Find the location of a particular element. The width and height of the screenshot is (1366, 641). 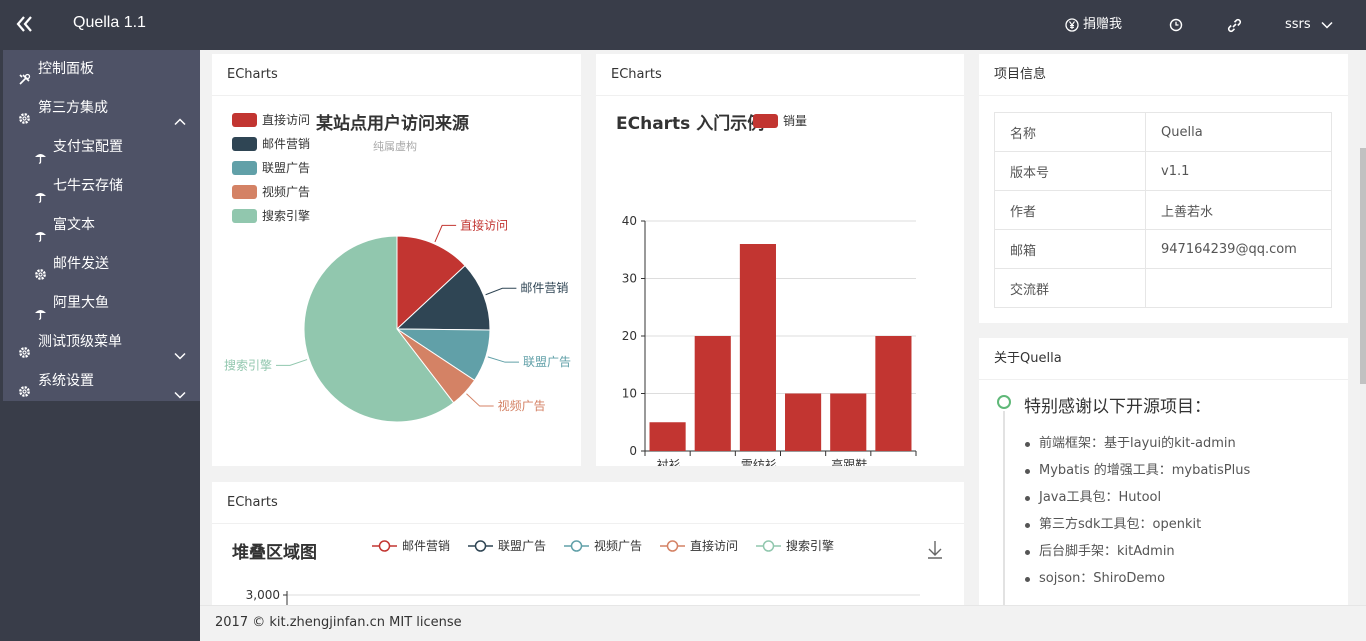

link-icon is located at coordinates (1234, 25).